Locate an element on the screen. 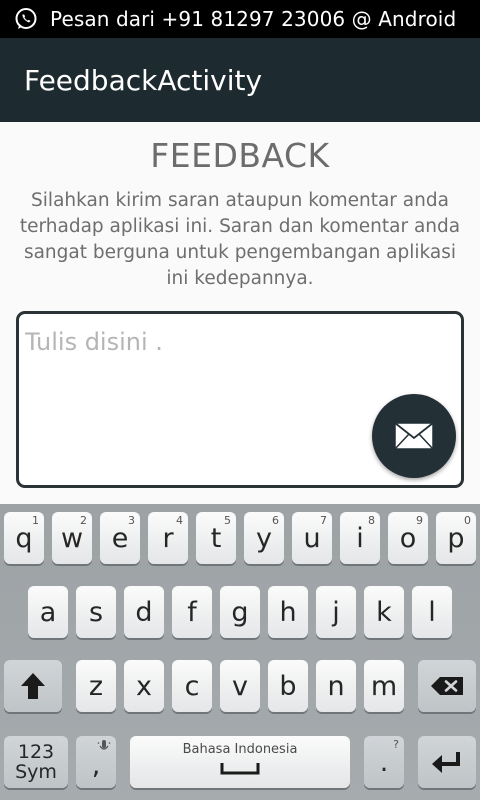 This screenshot has height=800, width=480. key-label: m is located at coordinates (384, 686).